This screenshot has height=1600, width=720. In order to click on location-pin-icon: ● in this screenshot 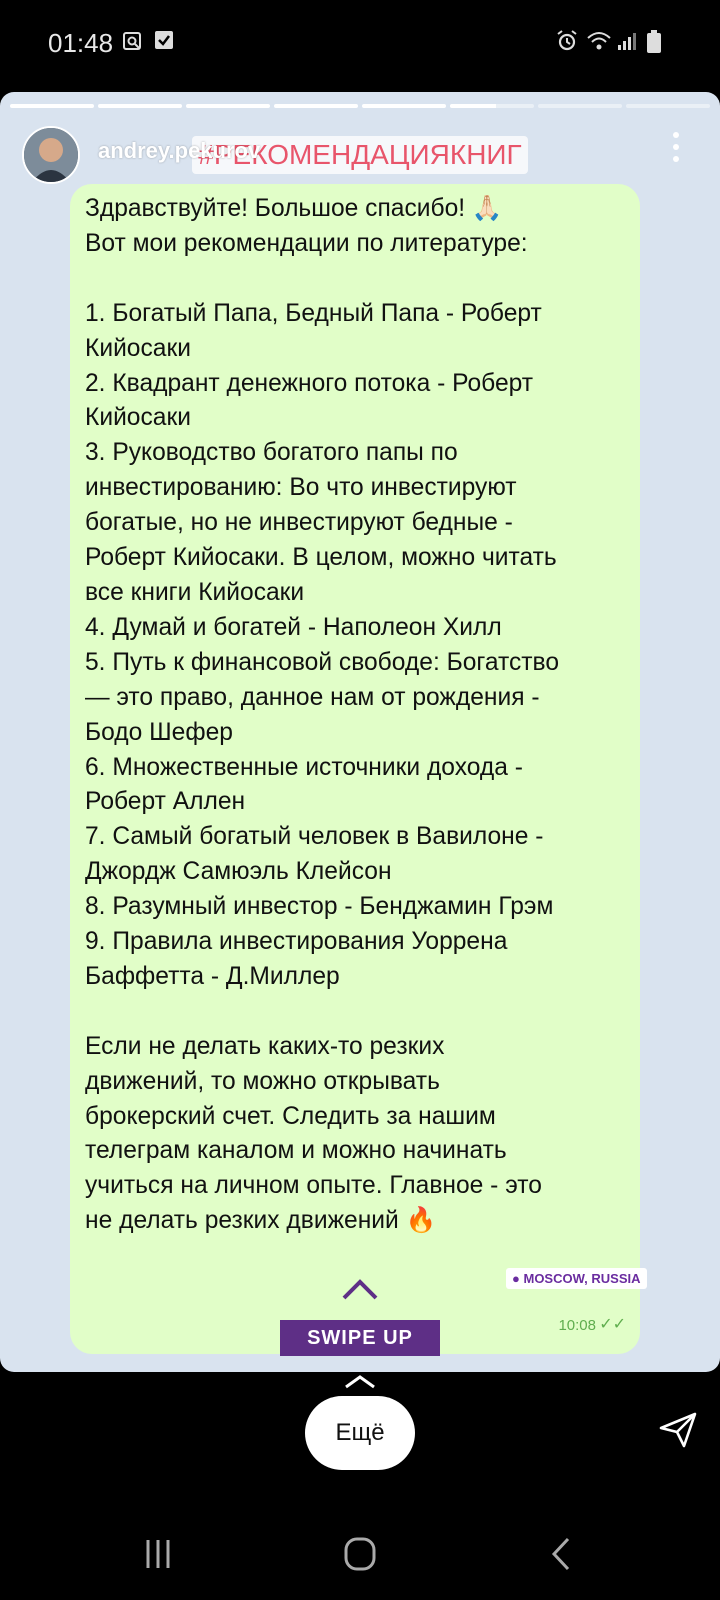, I will do `click(516, 1278)`.